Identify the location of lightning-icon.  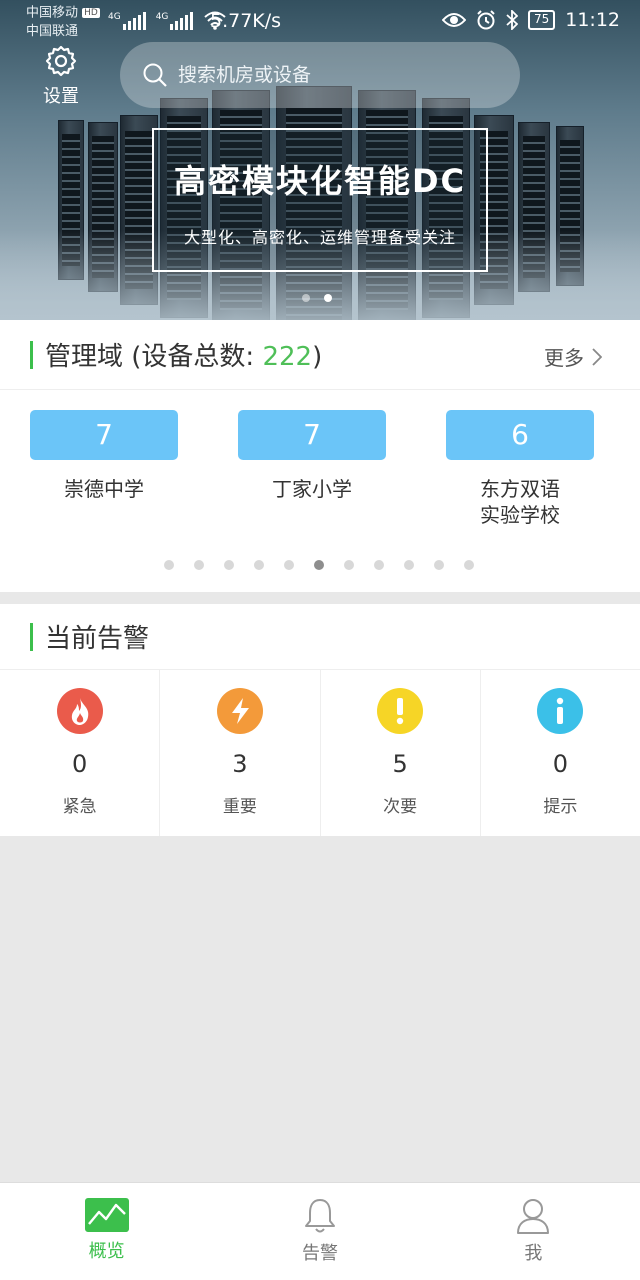
(239, 711).